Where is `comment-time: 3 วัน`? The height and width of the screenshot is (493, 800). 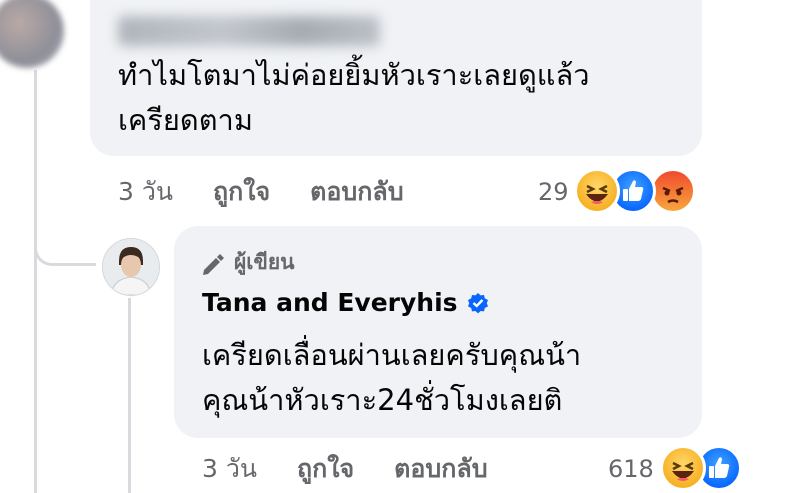
comment-time: 3 วัน is located at coordinates (145, 192).